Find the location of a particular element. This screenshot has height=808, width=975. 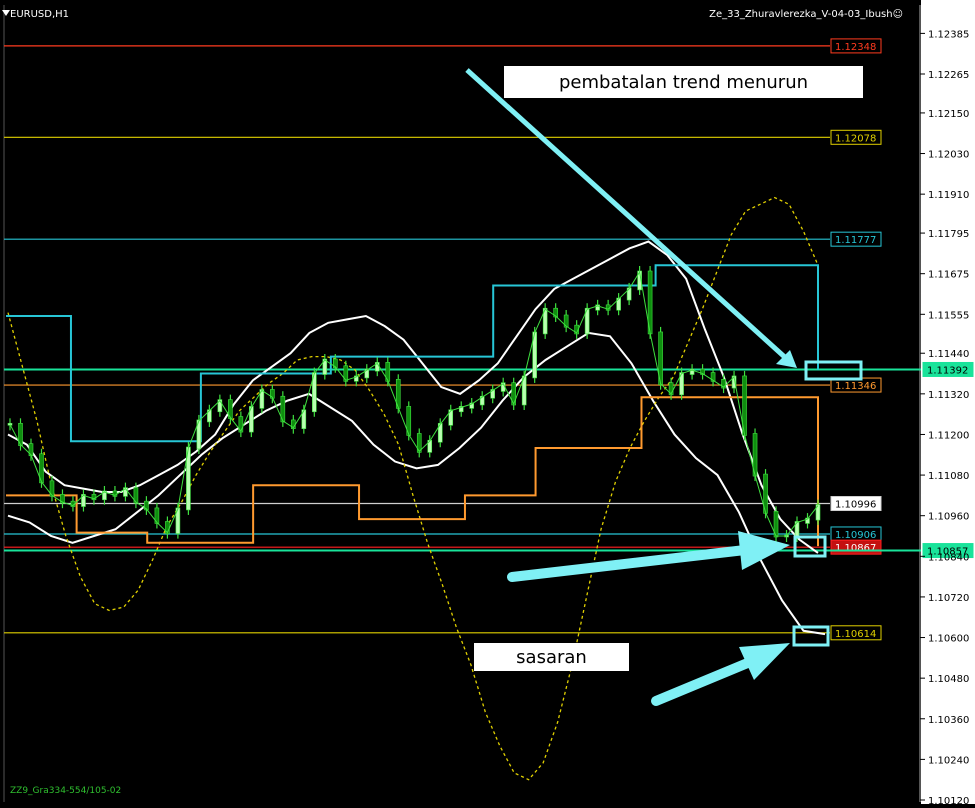

y-tick-label: 1.11795 is located at coordinates (948, 234).